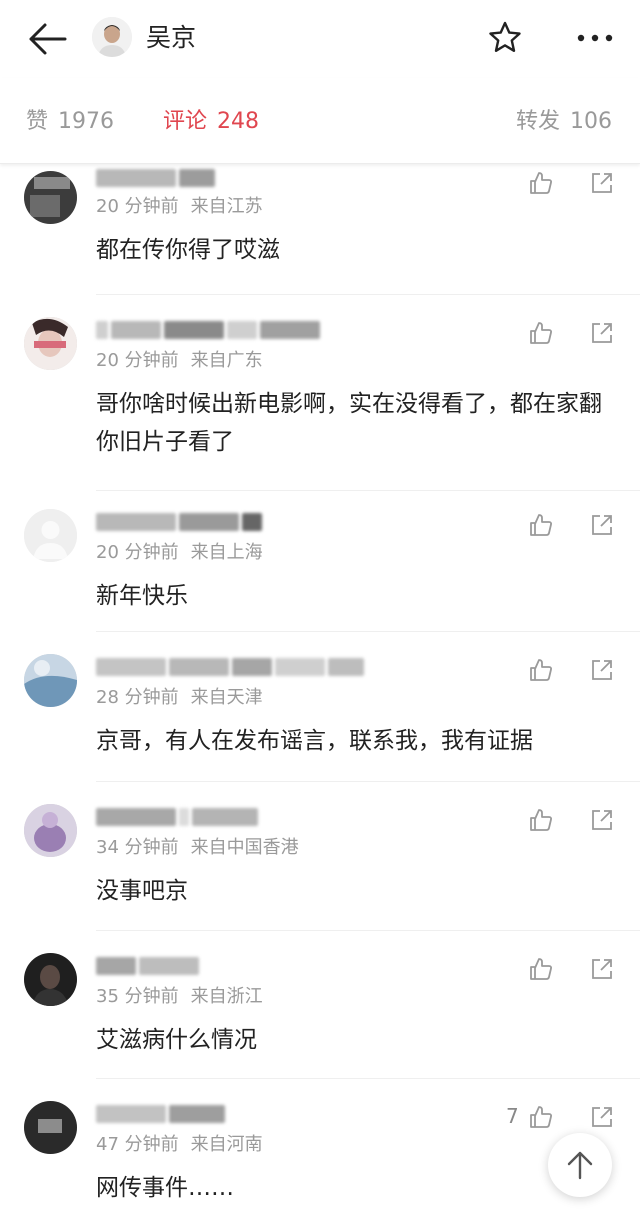  I want to click on comment-text: 京哥，有人在发布谣言，联系我，我有证据, so click(314, 741).